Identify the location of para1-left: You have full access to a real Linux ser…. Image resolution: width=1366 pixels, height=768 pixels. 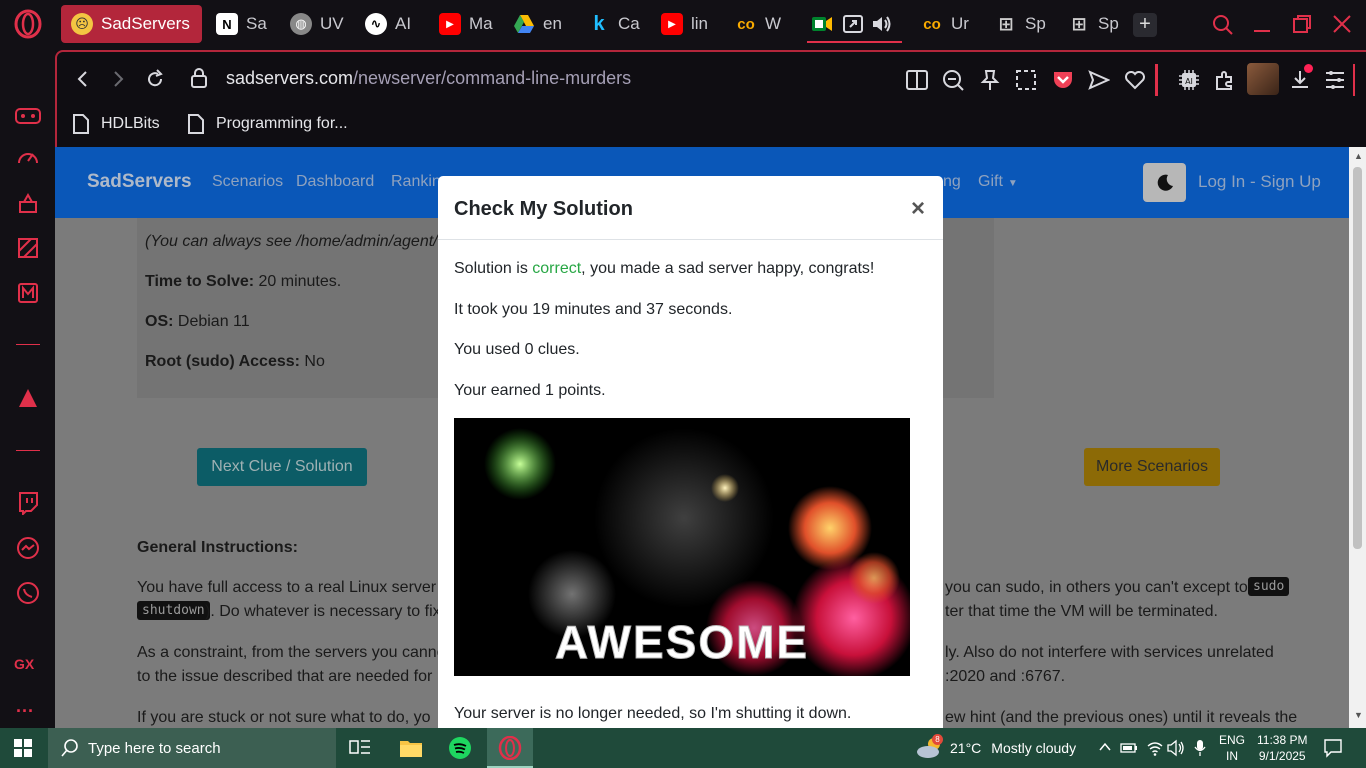
(291, 587).